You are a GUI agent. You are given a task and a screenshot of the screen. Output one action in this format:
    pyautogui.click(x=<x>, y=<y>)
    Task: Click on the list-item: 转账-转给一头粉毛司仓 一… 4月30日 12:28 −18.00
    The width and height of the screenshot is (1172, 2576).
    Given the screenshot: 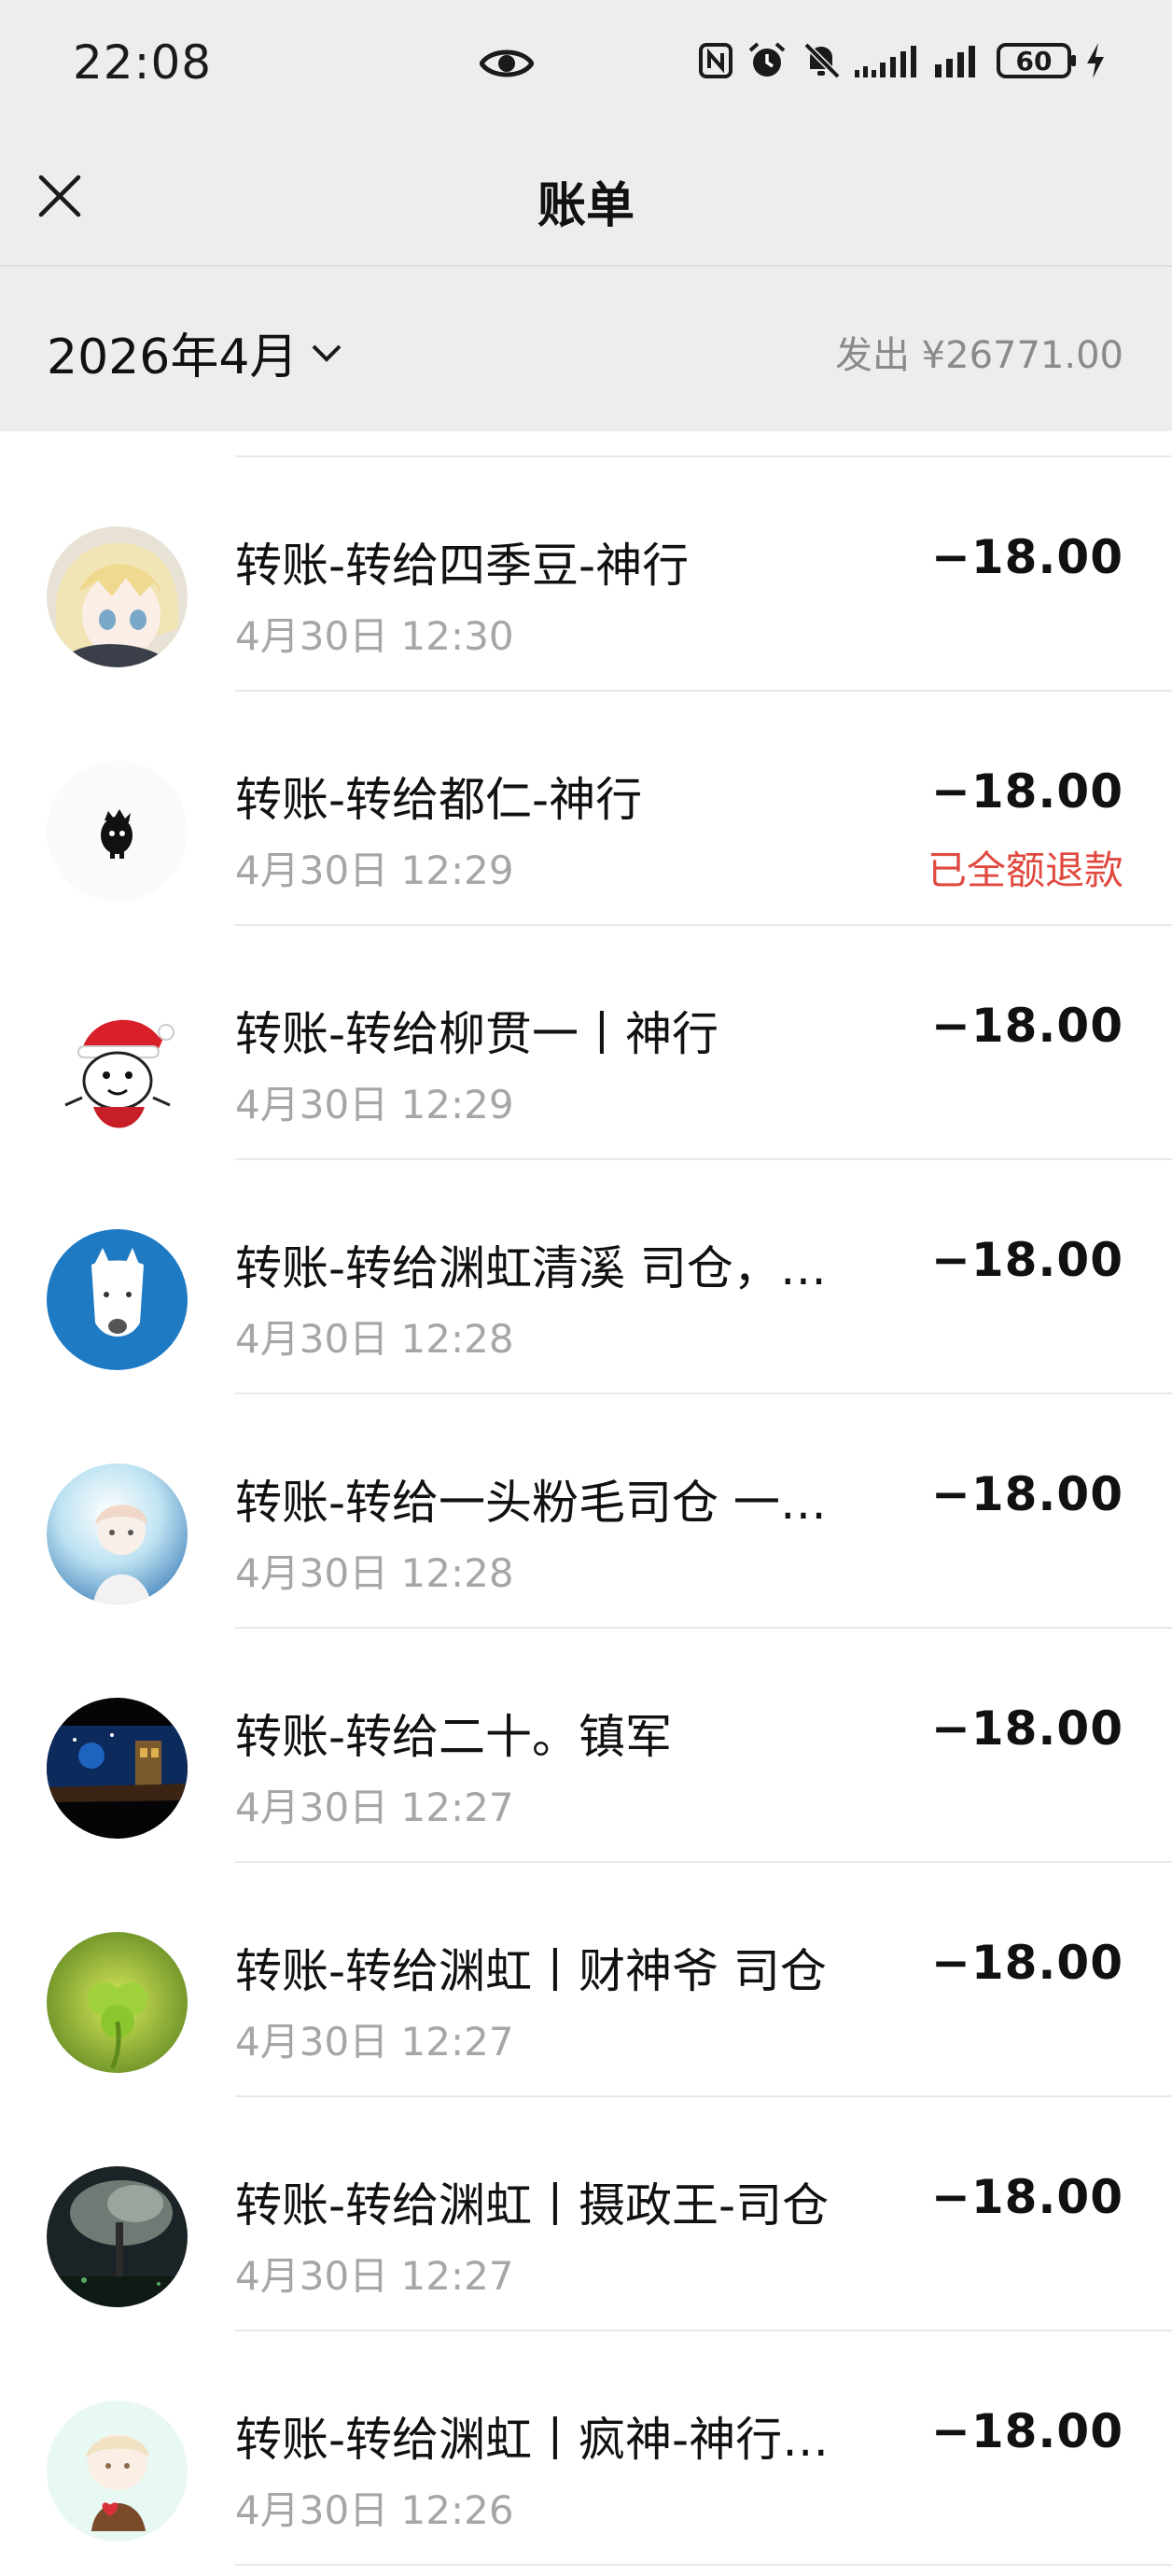 What is the action you would take?
    pyautogui.click(x=586, y=1511)
    